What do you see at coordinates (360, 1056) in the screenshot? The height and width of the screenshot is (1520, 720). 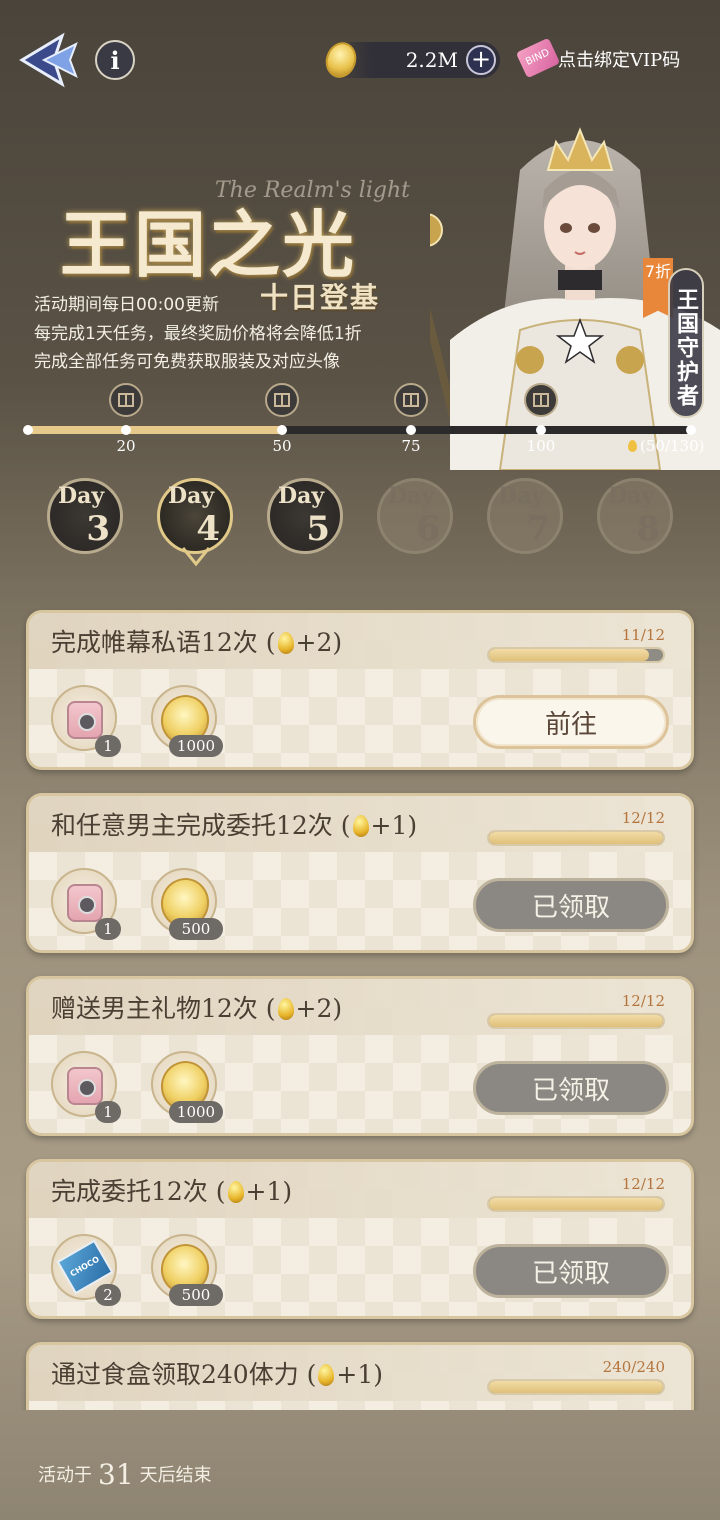 I see `task-card: 赠送男主礼物12次 (+2) 12/12 1 1000 已领取` at bounding box center [360, 1056].